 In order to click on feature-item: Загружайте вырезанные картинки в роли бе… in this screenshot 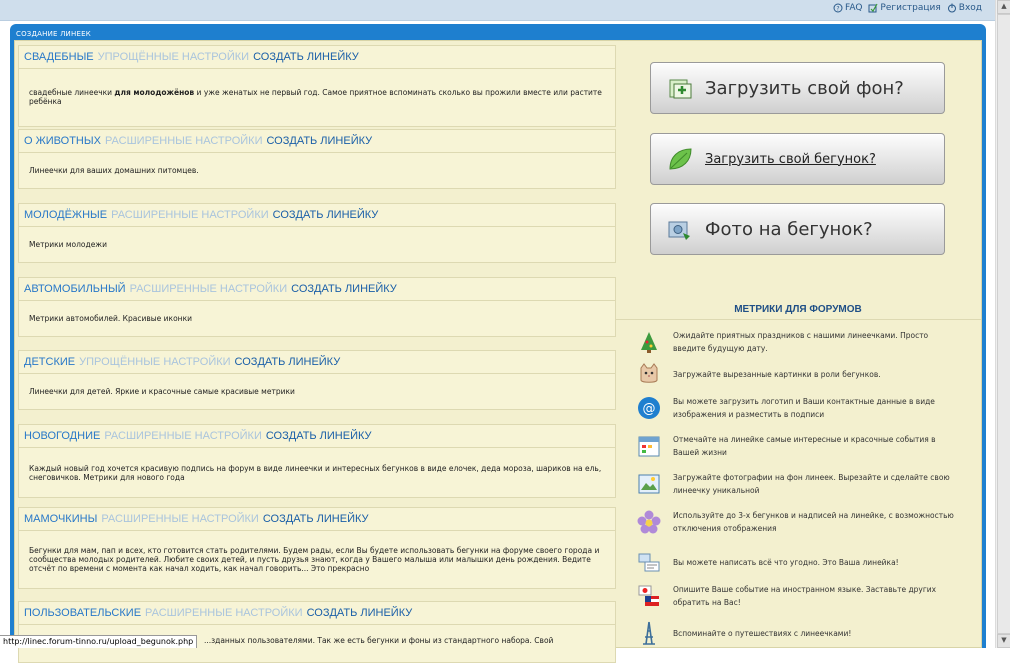, I will do `click(797, 374)`.